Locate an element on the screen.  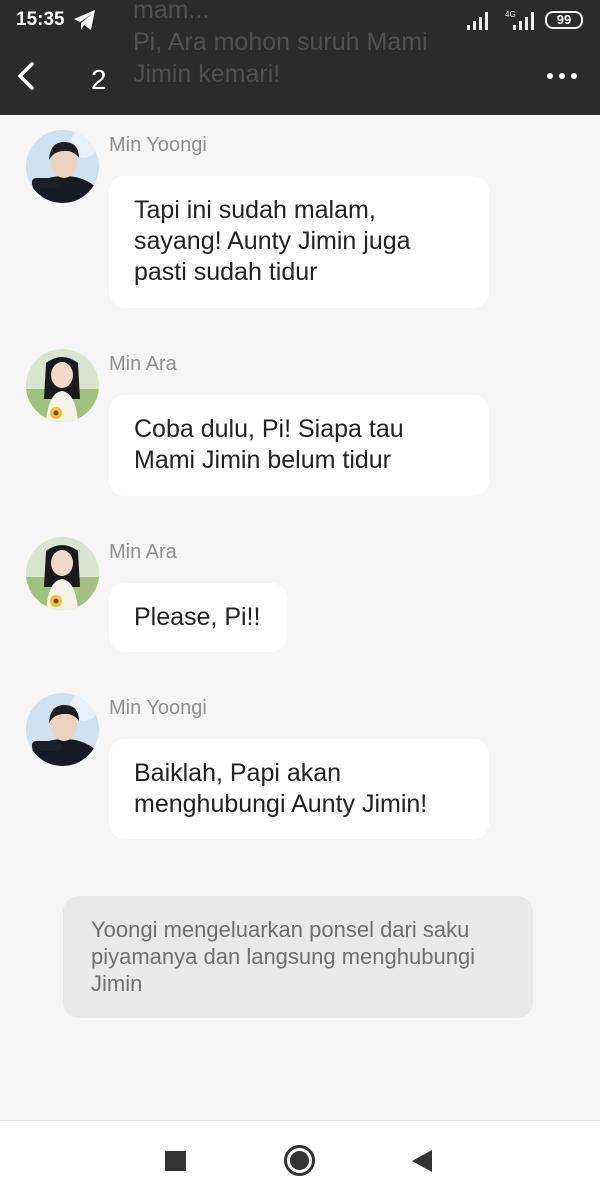
message-line: Baiklah, Papi akan is located at coordinates (238, 773).